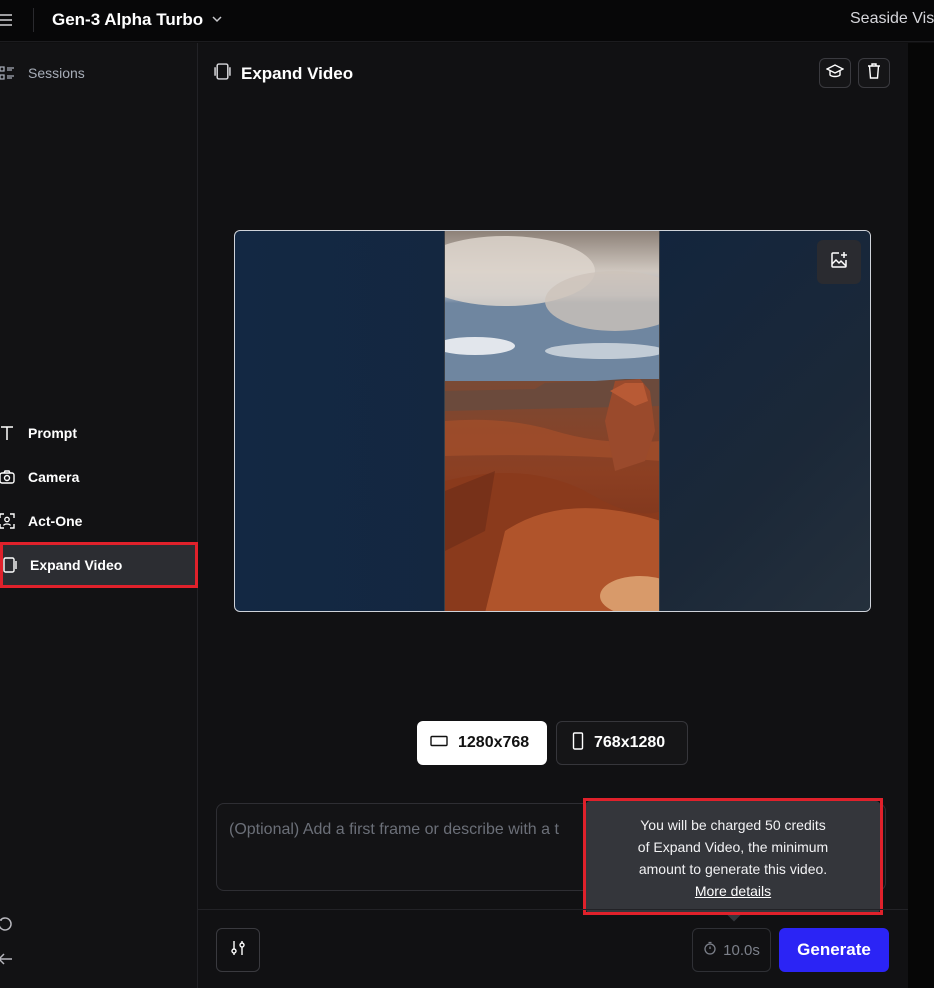 The image size is (934, 988). I want to click on expand-video-icon, so click(222, 74).